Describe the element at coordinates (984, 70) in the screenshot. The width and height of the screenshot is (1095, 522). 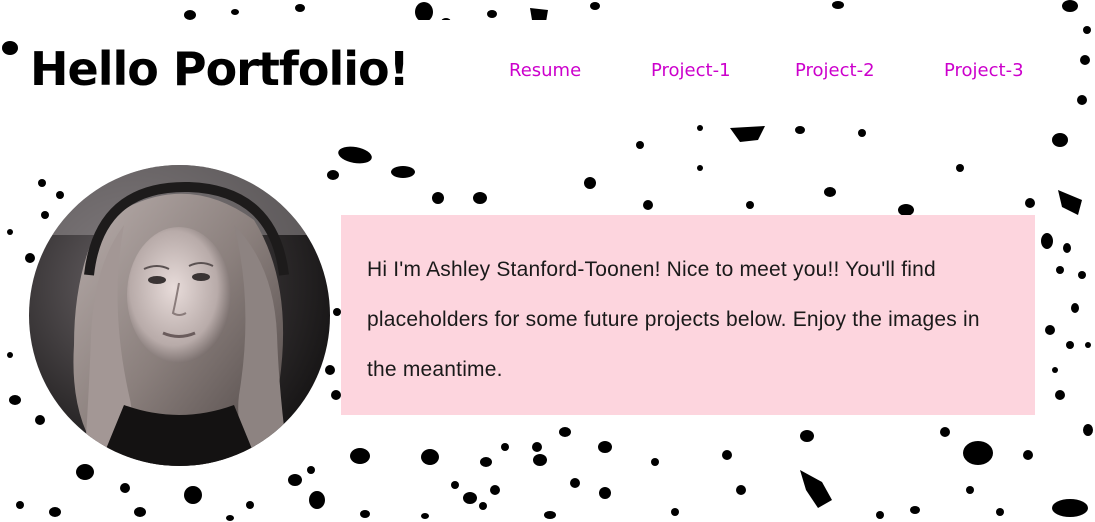
I see `nav-link-project-3: Project-3` at that location.